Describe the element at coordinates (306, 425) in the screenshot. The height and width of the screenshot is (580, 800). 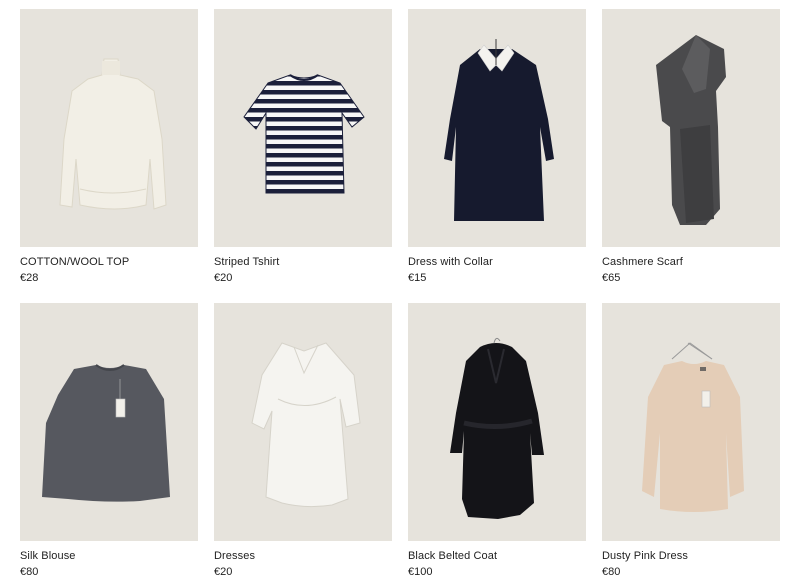
I see `white-wrap-dress-image` at that location.